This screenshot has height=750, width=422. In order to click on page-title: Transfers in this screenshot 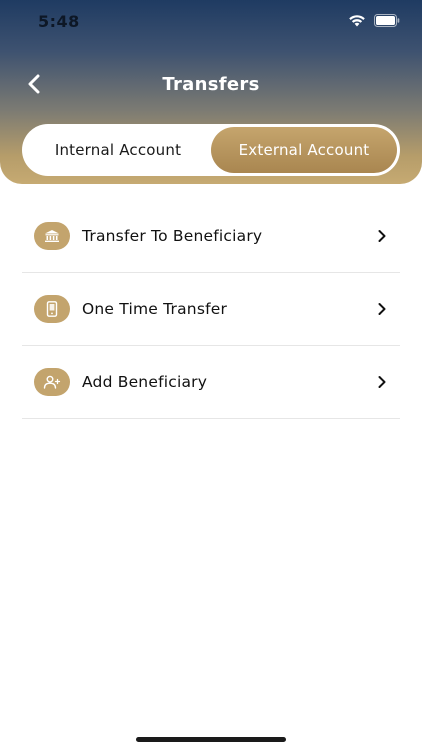, I will do `click(211, 84)`.